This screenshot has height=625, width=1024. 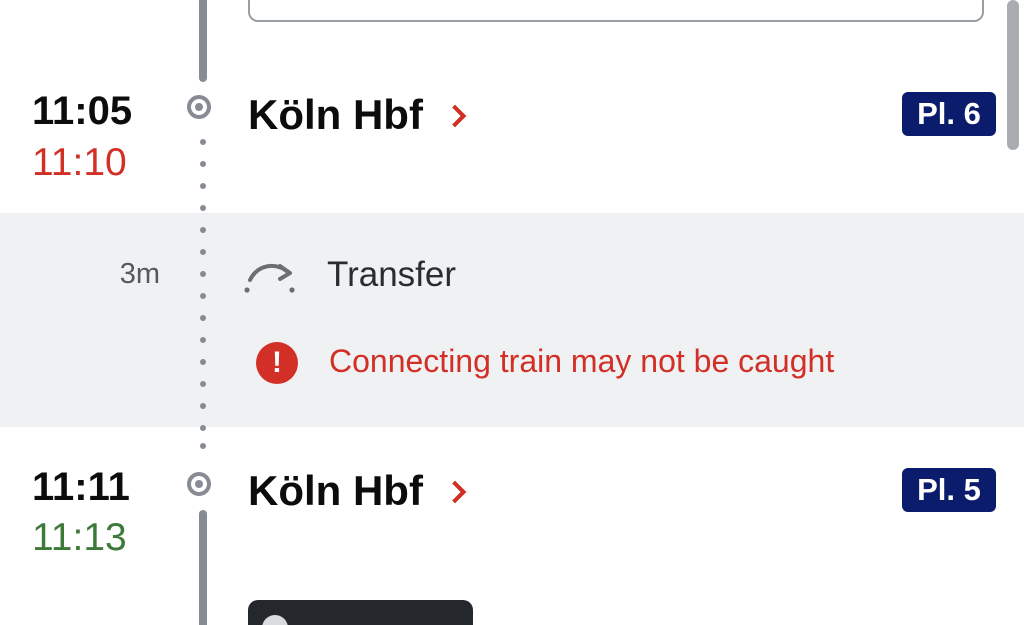 I want to click on previous-section-card, so click(x=616, y=11).